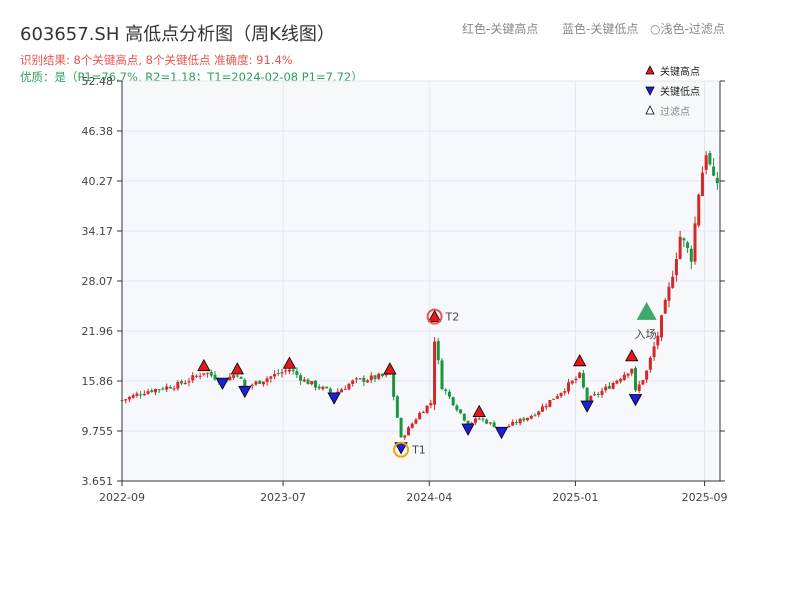  I want to click on y-tick-label: 52.48, so click(98, 81).